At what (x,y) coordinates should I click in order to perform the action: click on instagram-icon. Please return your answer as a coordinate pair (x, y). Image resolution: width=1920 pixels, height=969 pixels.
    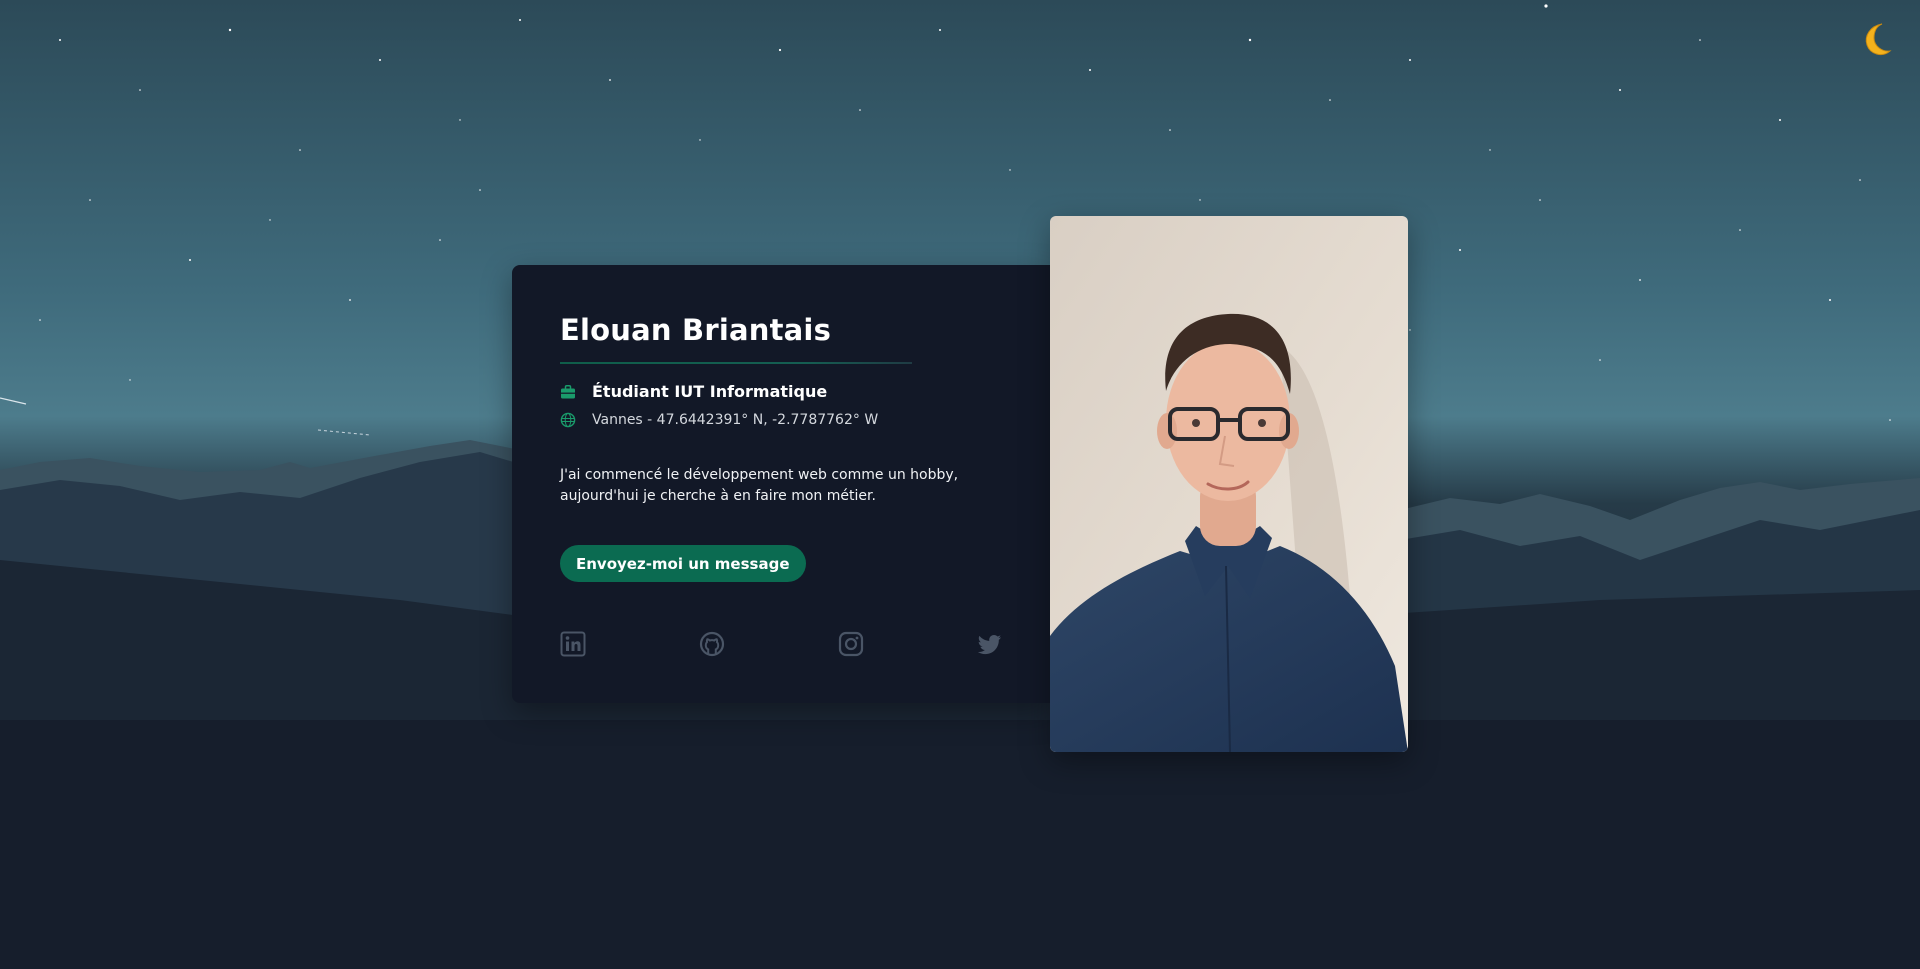
    Looking at the image, I should click on (851, 644).